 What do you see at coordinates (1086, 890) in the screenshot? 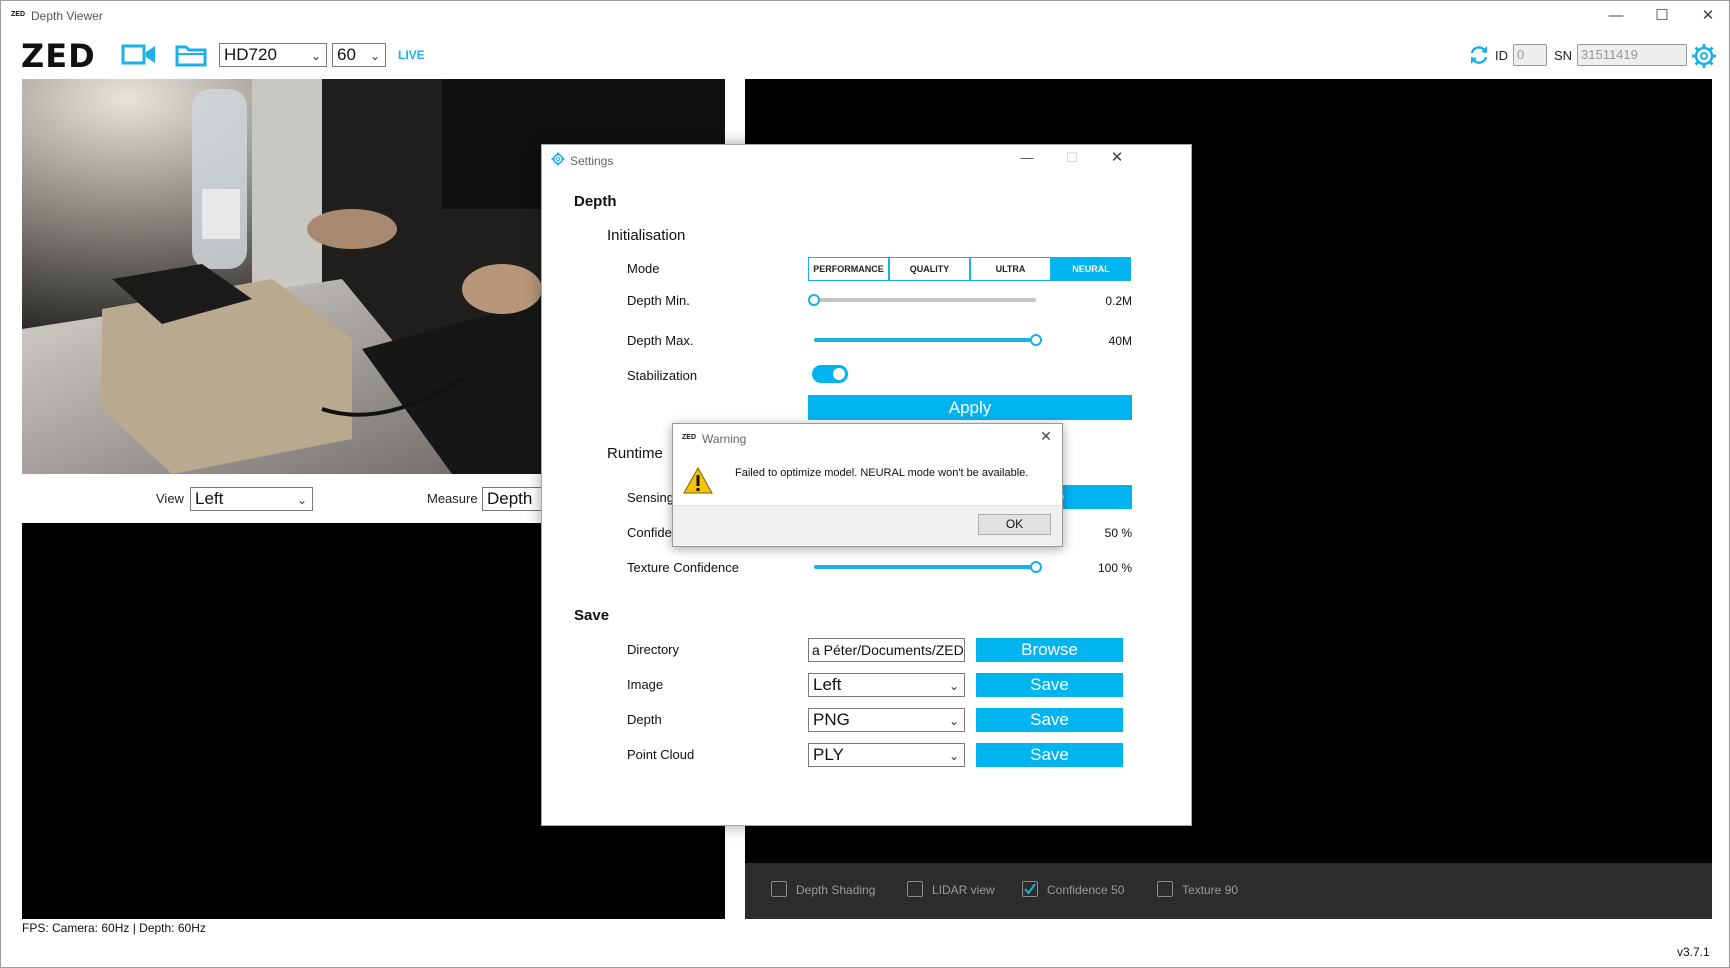
I see `confidence-label: Confidence 50` at bounding box center [1086, 890].